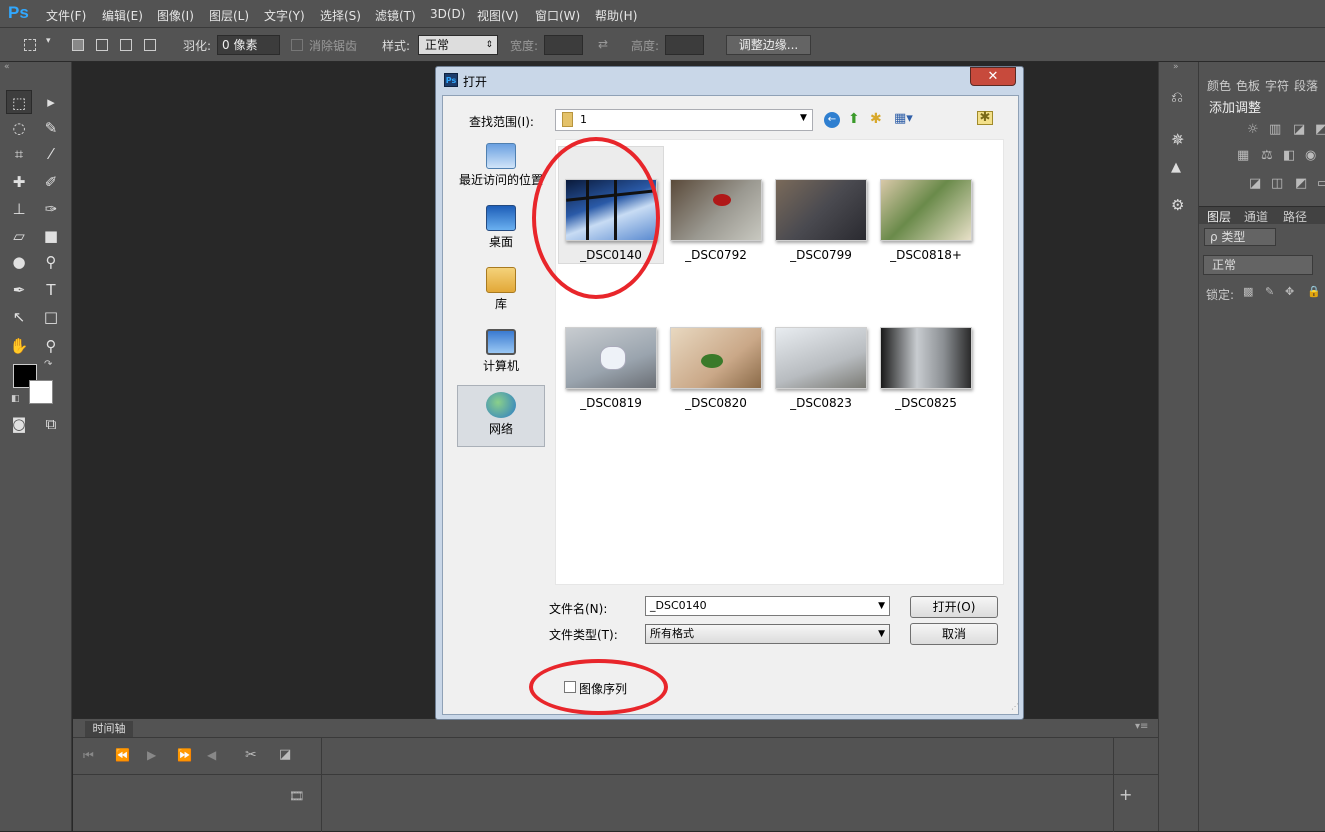  I want to click on exposure-icon: ◩, so click(1320, 129).